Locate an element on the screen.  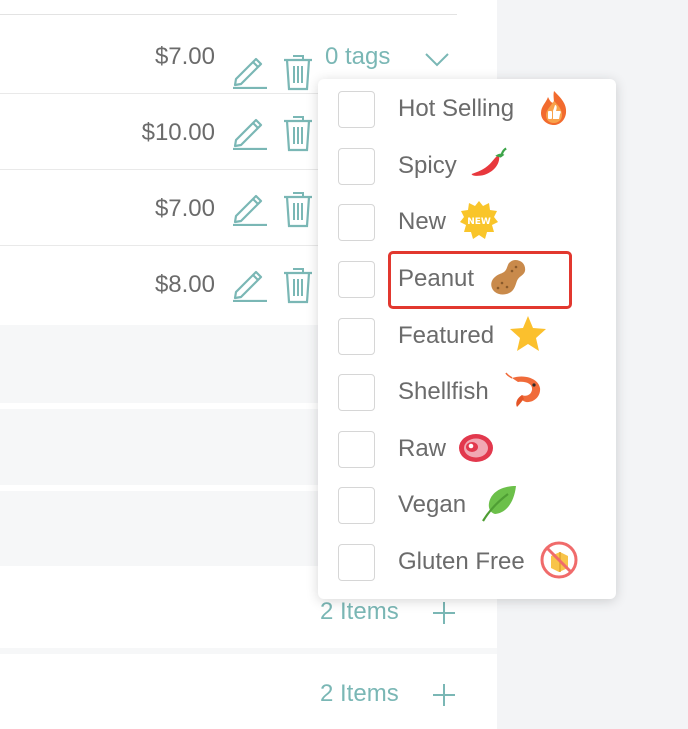
tag-option-label: Vegan is located at coordinates (432, 504).